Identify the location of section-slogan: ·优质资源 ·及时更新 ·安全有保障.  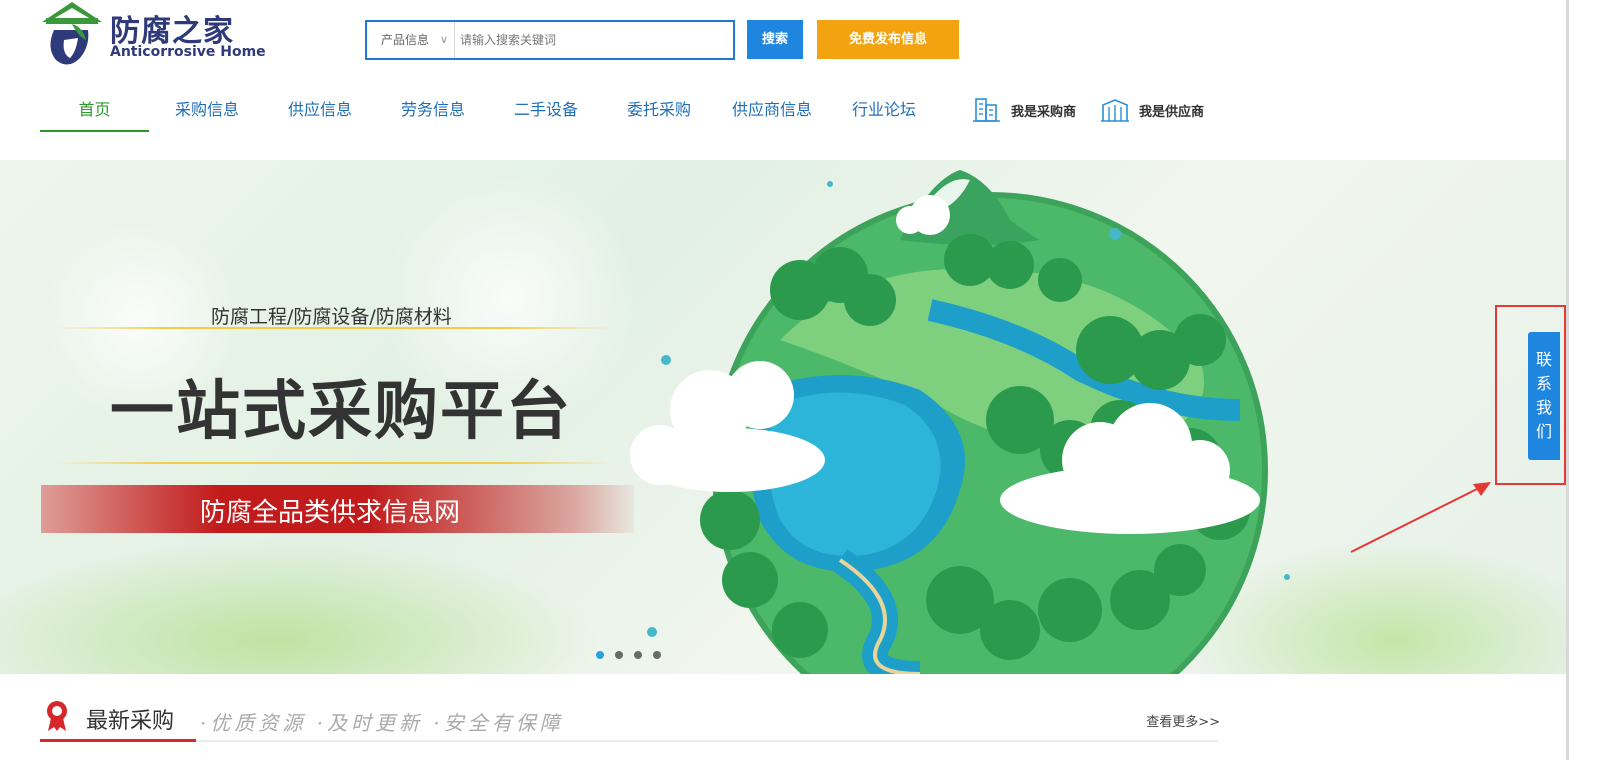
(382, 723).